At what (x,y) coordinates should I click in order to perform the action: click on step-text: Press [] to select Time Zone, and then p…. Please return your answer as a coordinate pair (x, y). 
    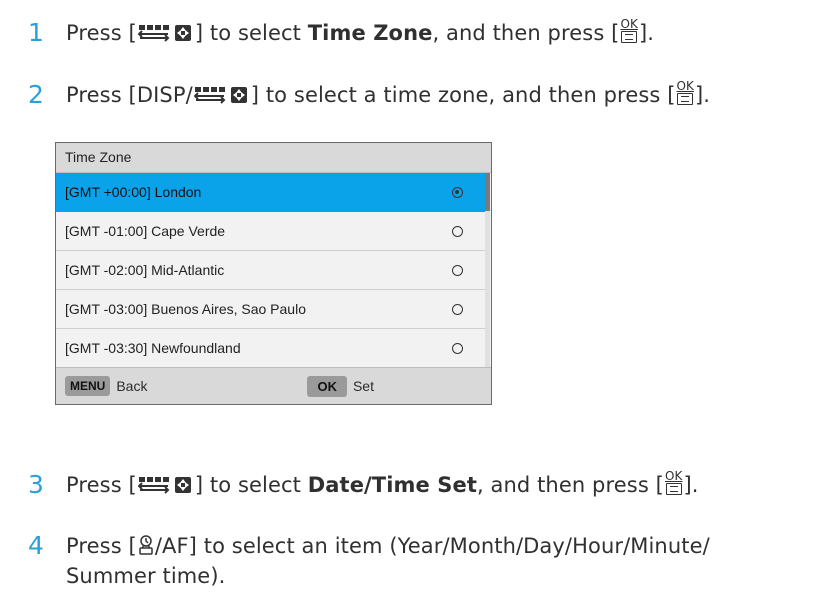
    Looking at the image, I should click on (360, 31).